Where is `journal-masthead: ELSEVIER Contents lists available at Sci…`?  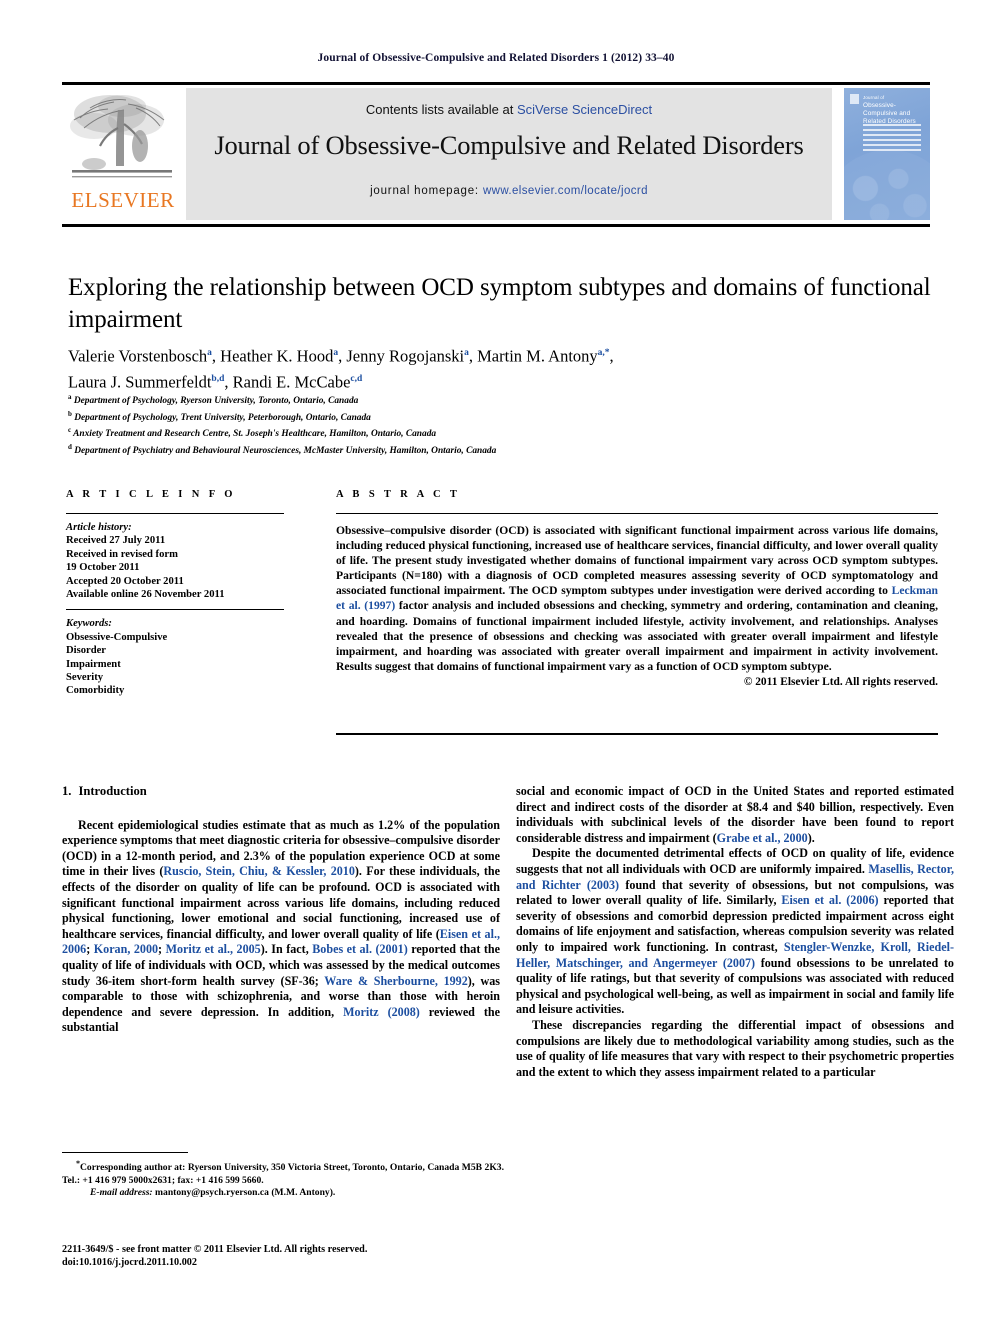
journal-masthead: ELSEVIER Contents lists available at Sci… is located at coordinates (496, 154).